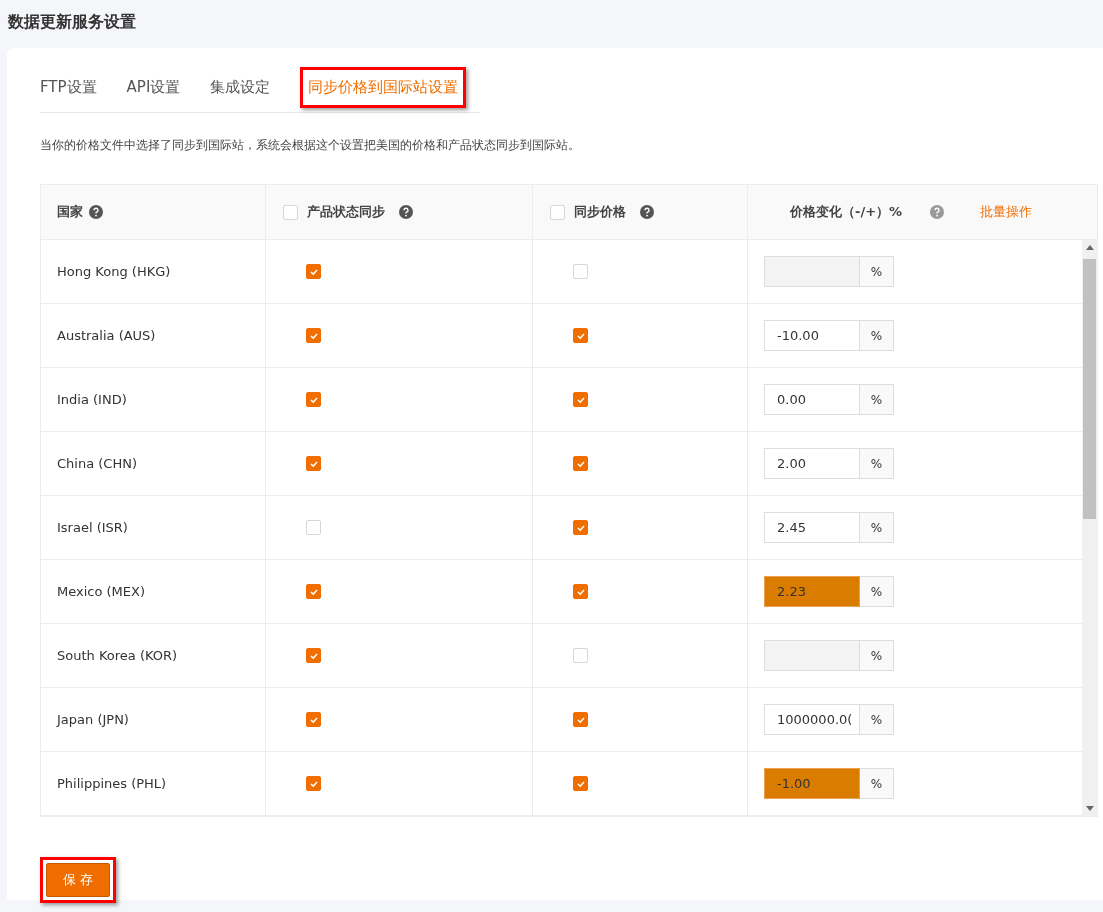 This screenshot has width=1103, height=912. What do you see at coordinates (346, 212) in the screenshot?
I see `column-header: 产品状态同步` at bounding box center [346, 212].